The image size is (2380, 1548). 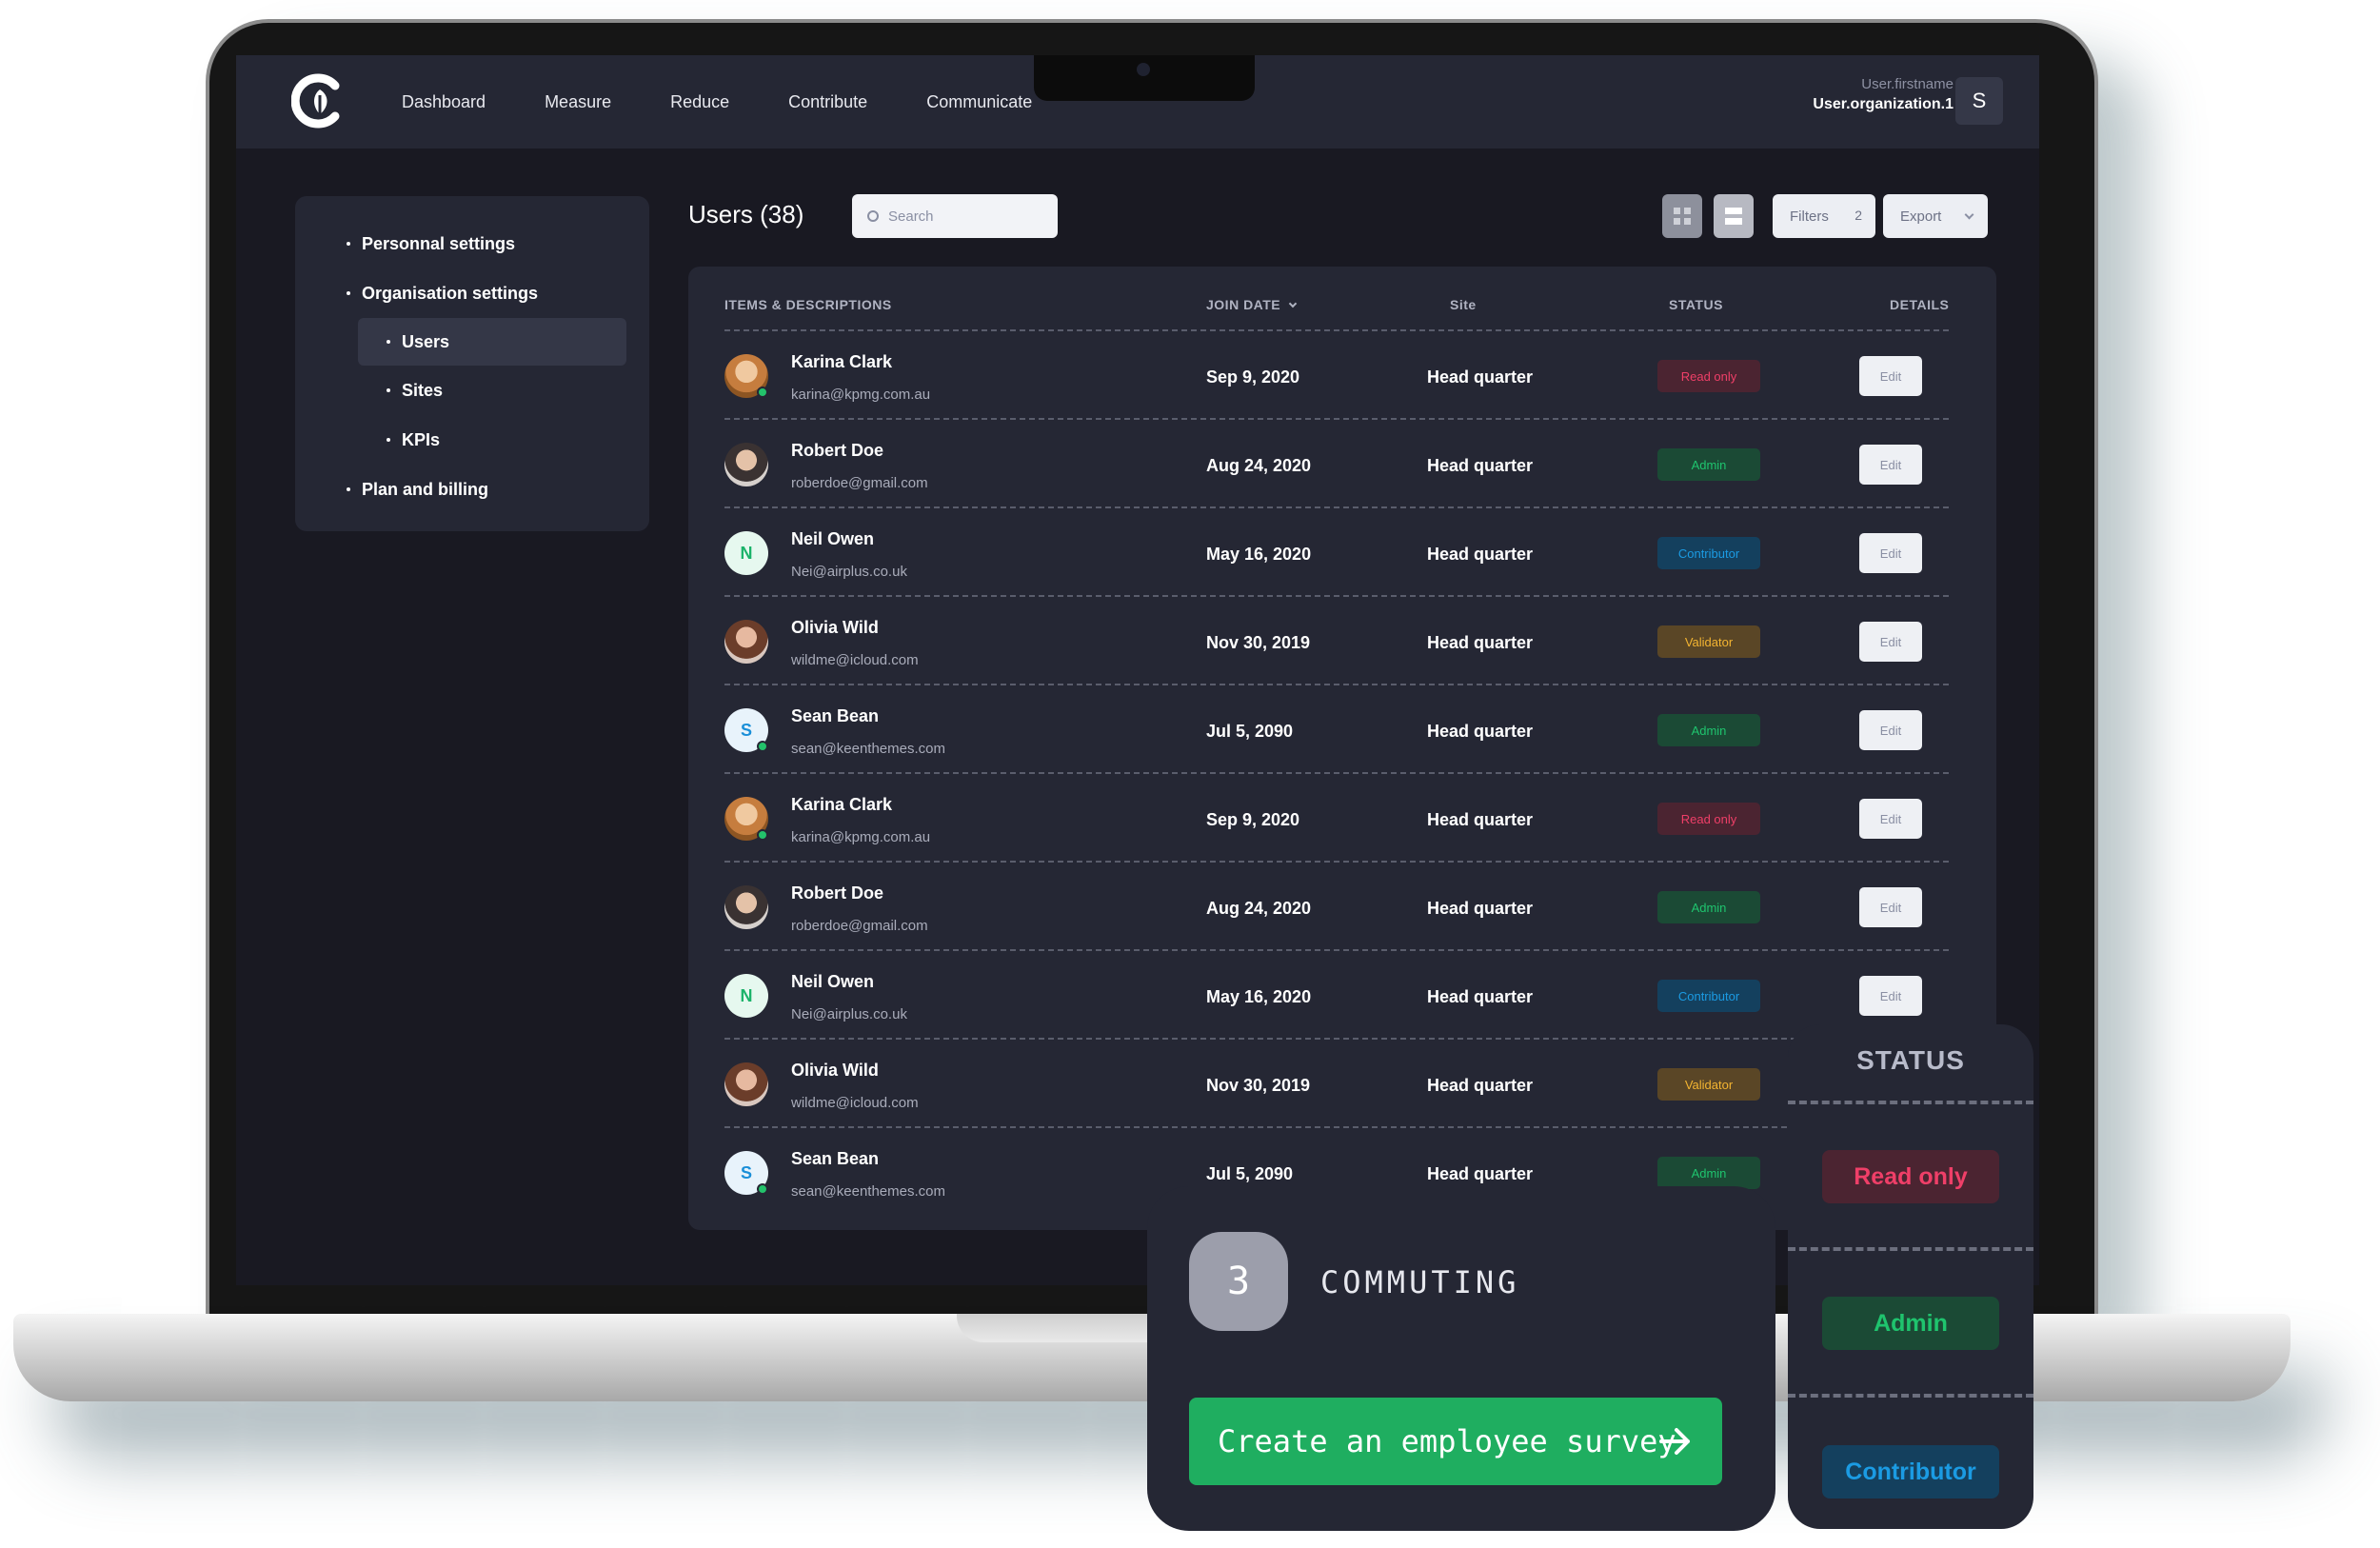 I want to click on sidebar-item-label: Plan and billing, so click(x=425, y=489).